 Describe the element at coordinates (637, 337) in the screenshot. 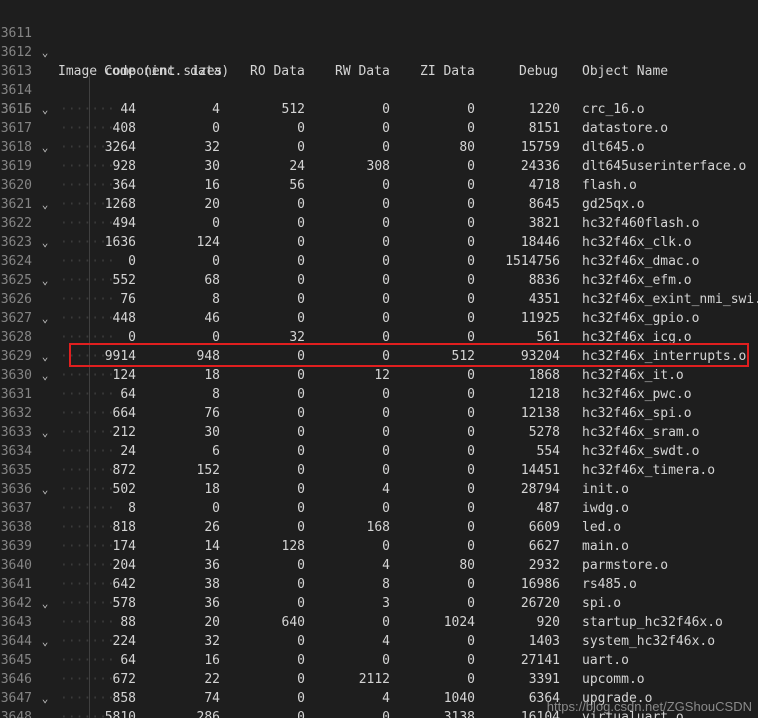

I see `cell-object-name: hc32f46x_icg.o` at that location.